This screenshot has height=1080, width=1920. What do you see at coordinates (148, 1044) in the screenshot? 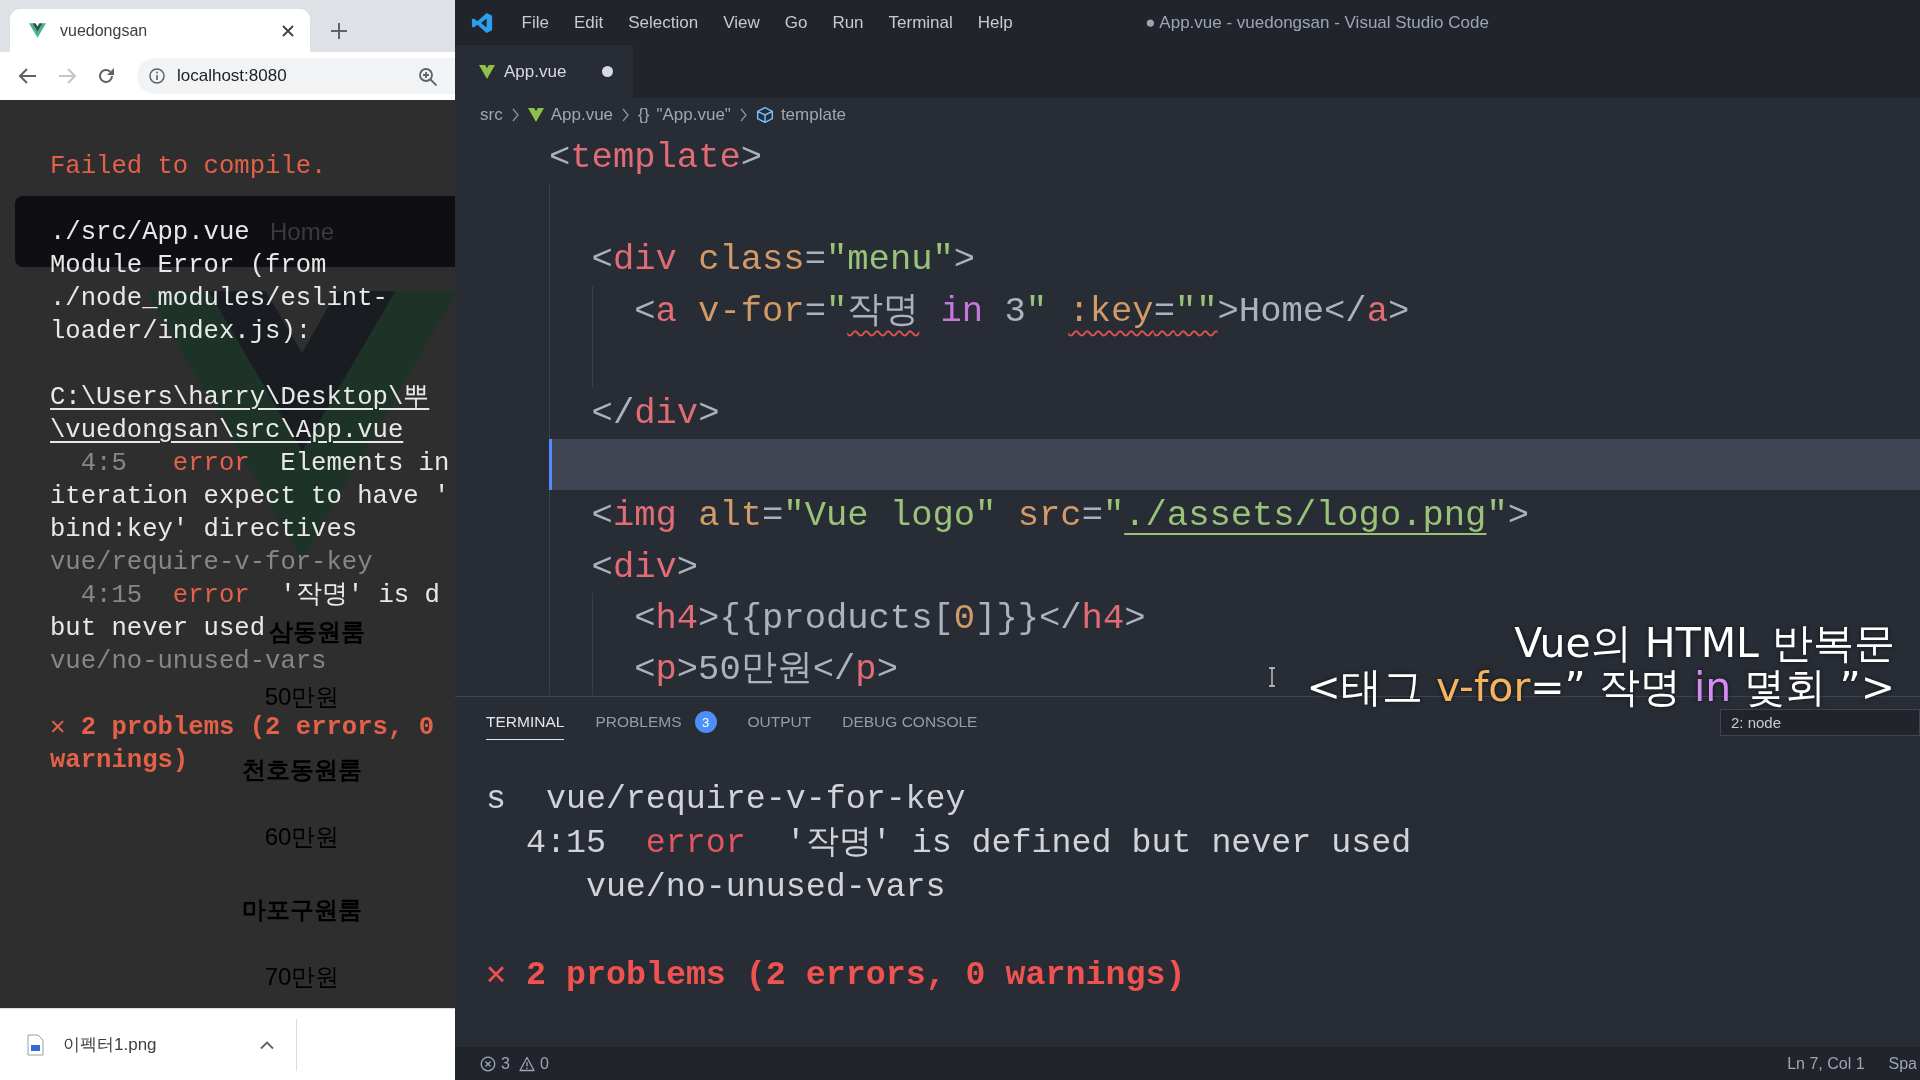
I see `download-item: 이펙터1.png` at bounding box center [148, 1044].